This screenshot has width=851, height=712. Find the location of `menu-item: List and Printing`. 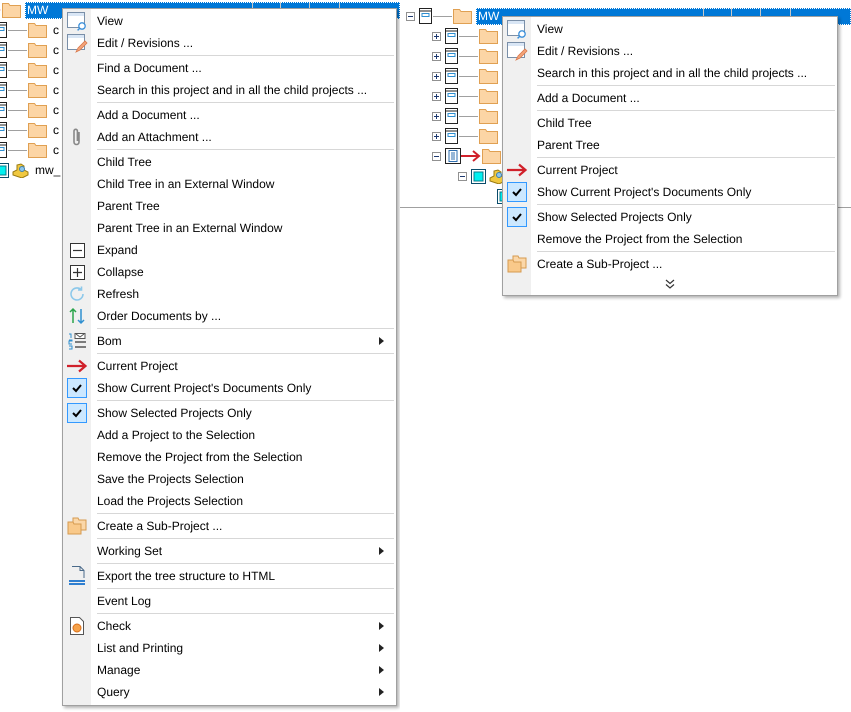

menu-item: List and Printing is located at coordinates (229, 648).